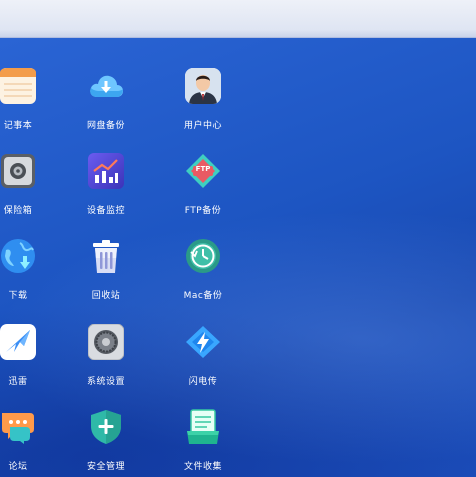  Describe the element at coordinates (106, 342) in the screenshot. I see `gear-icon` at that location.